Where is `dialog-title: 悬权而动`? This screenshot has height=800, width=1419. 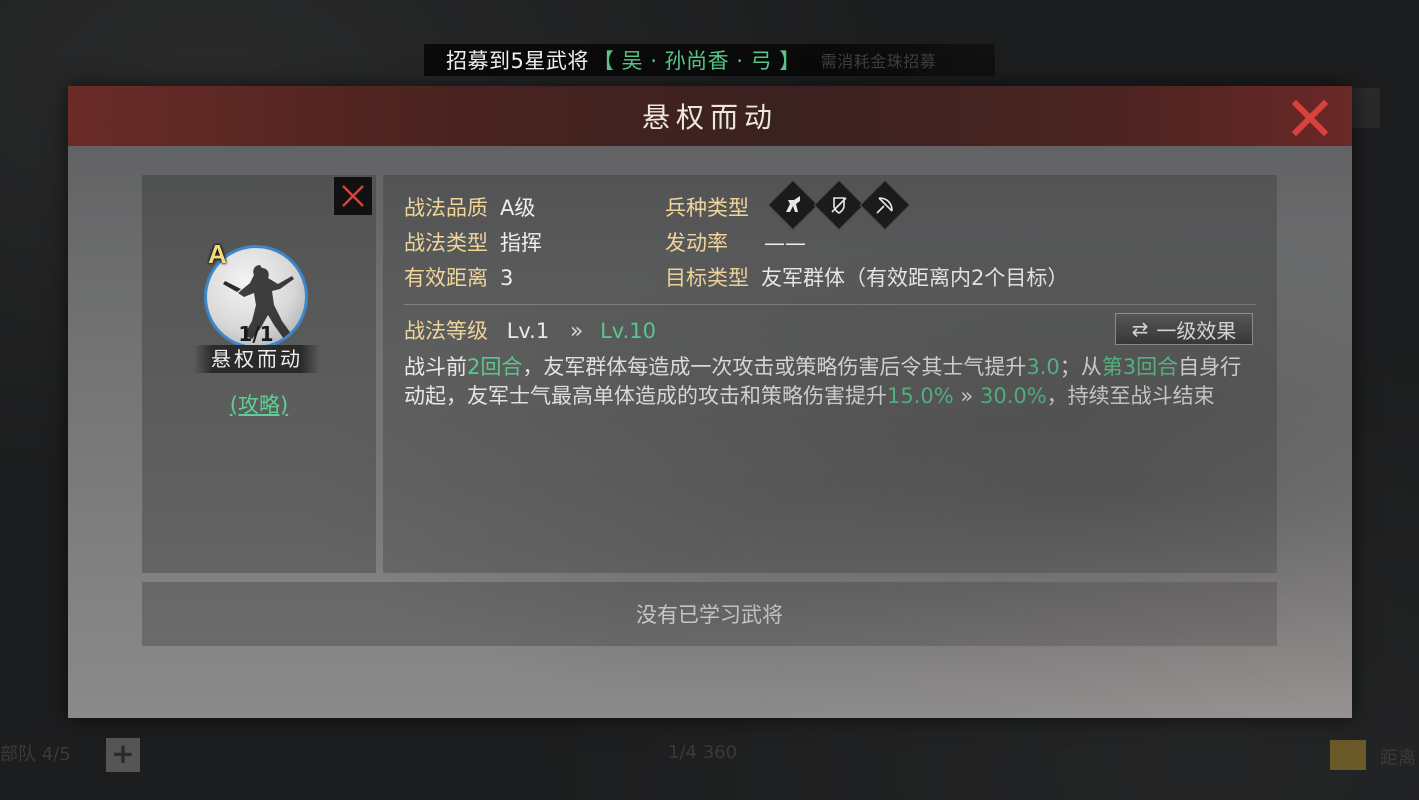
dialog-title: 悬权而动 is located at coordinates (709, 117).